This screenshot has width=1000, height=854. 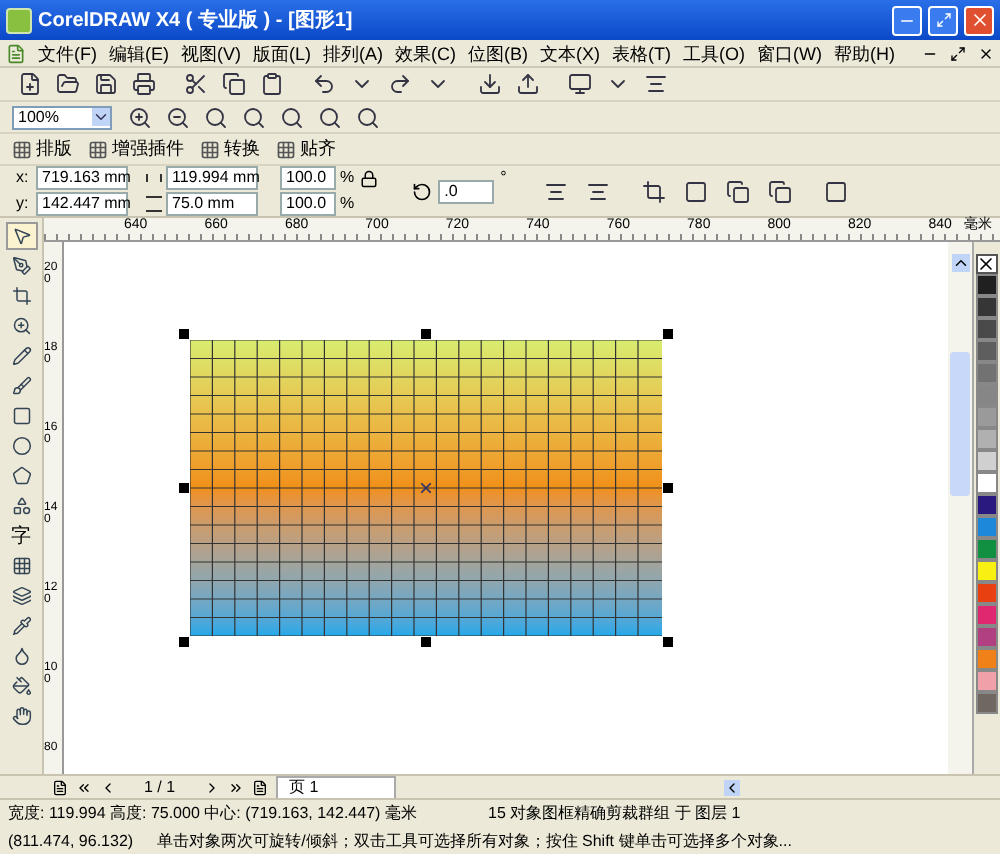 I want to click on maximize-icon, so click(x=943, y=20).